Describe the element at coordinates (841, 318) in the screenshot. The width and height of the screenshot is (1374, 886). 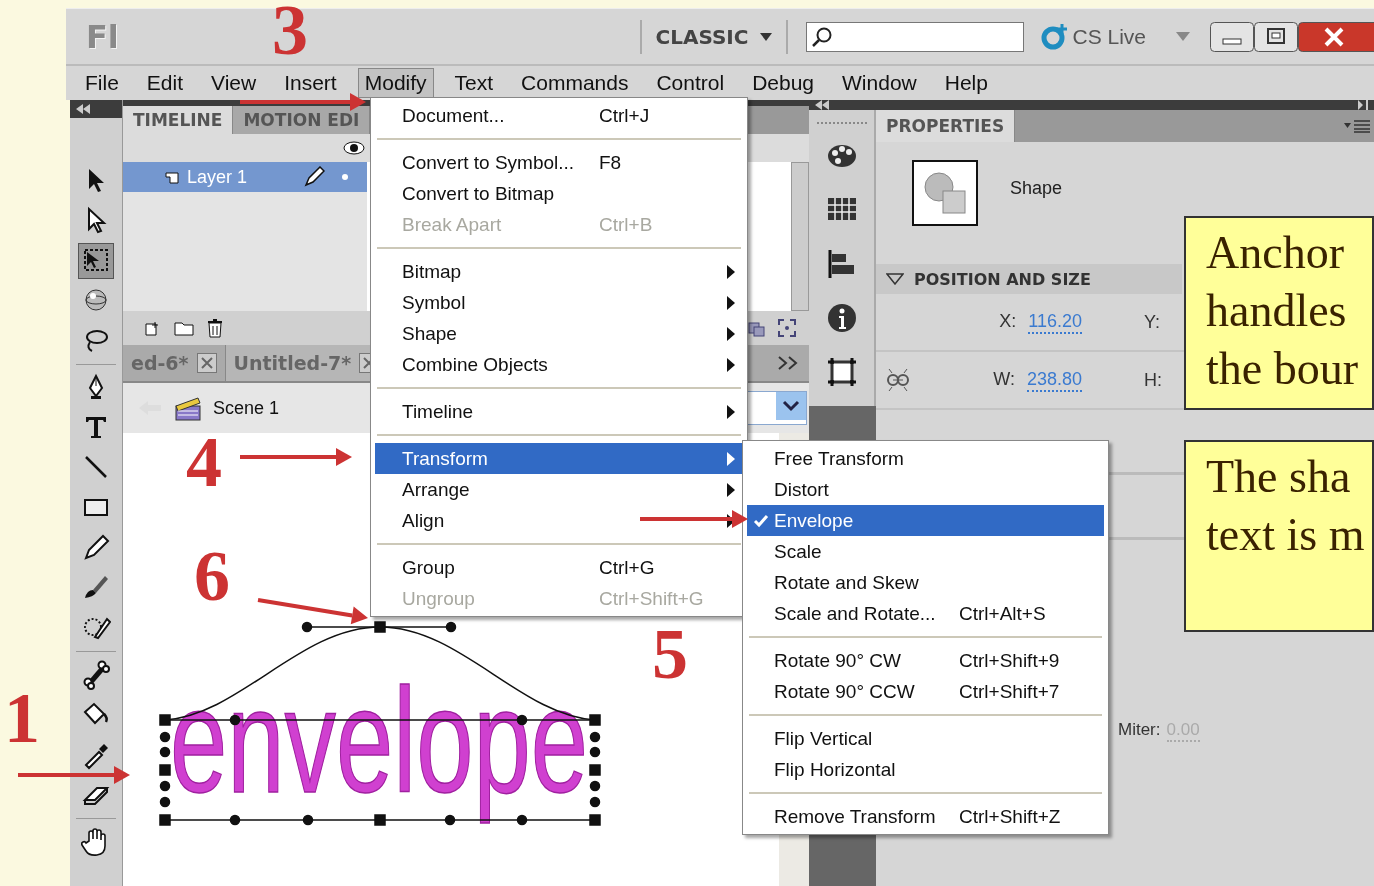
I see `info-icon` at that location.